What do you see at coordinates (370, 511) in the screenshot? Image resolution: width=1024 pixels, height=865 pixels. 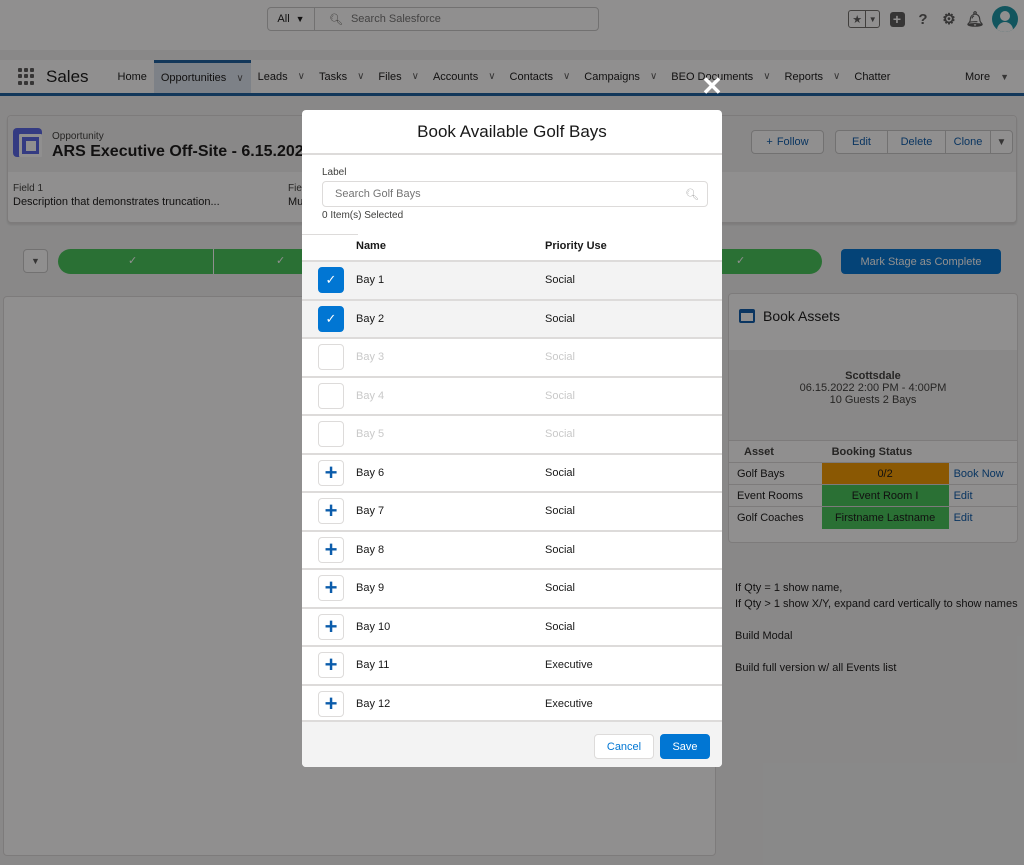 I see `bay-name: Bay 7` at bounding box center [370, 511].